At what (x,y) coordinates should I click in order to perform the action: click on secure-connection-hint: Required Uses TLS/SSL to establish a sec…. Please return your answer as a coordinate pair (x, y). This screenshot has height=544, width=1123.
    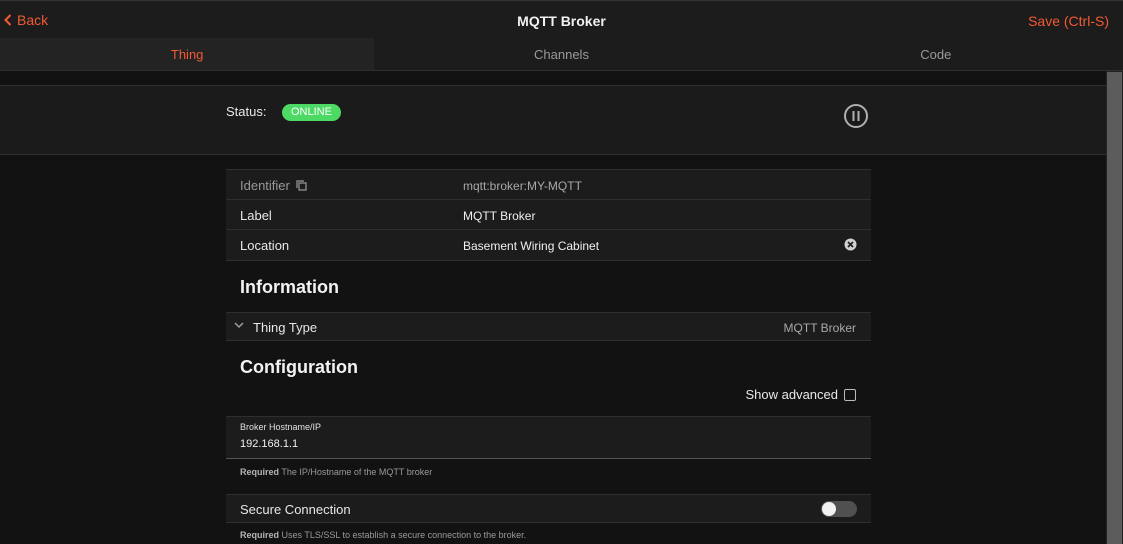
    Looking at the image, I should click on (383, 535).